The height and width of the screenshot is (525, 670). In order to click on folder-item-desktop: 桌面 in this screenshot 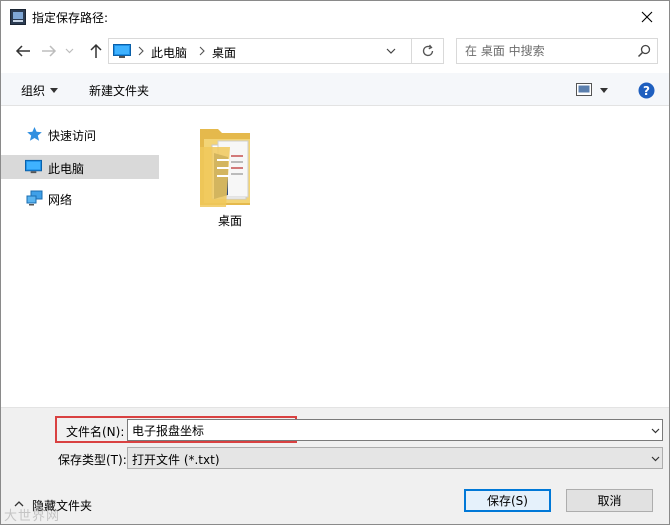, I will do `click(230, 175)`.